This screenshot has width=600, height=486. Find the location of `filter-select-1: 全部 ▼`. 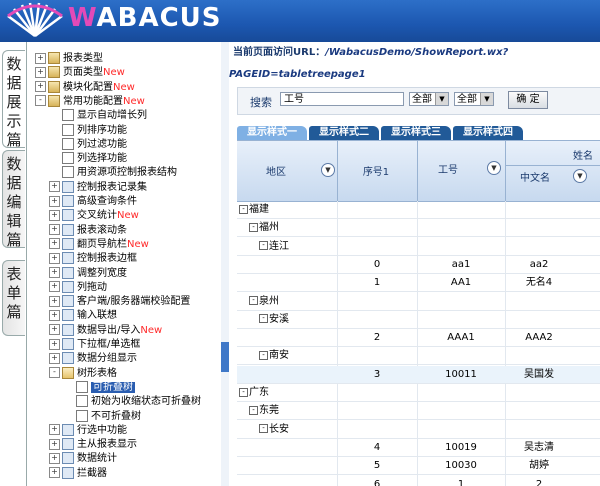

filter-select-1: 全部 ▼ is located at coordinates (429, 99).